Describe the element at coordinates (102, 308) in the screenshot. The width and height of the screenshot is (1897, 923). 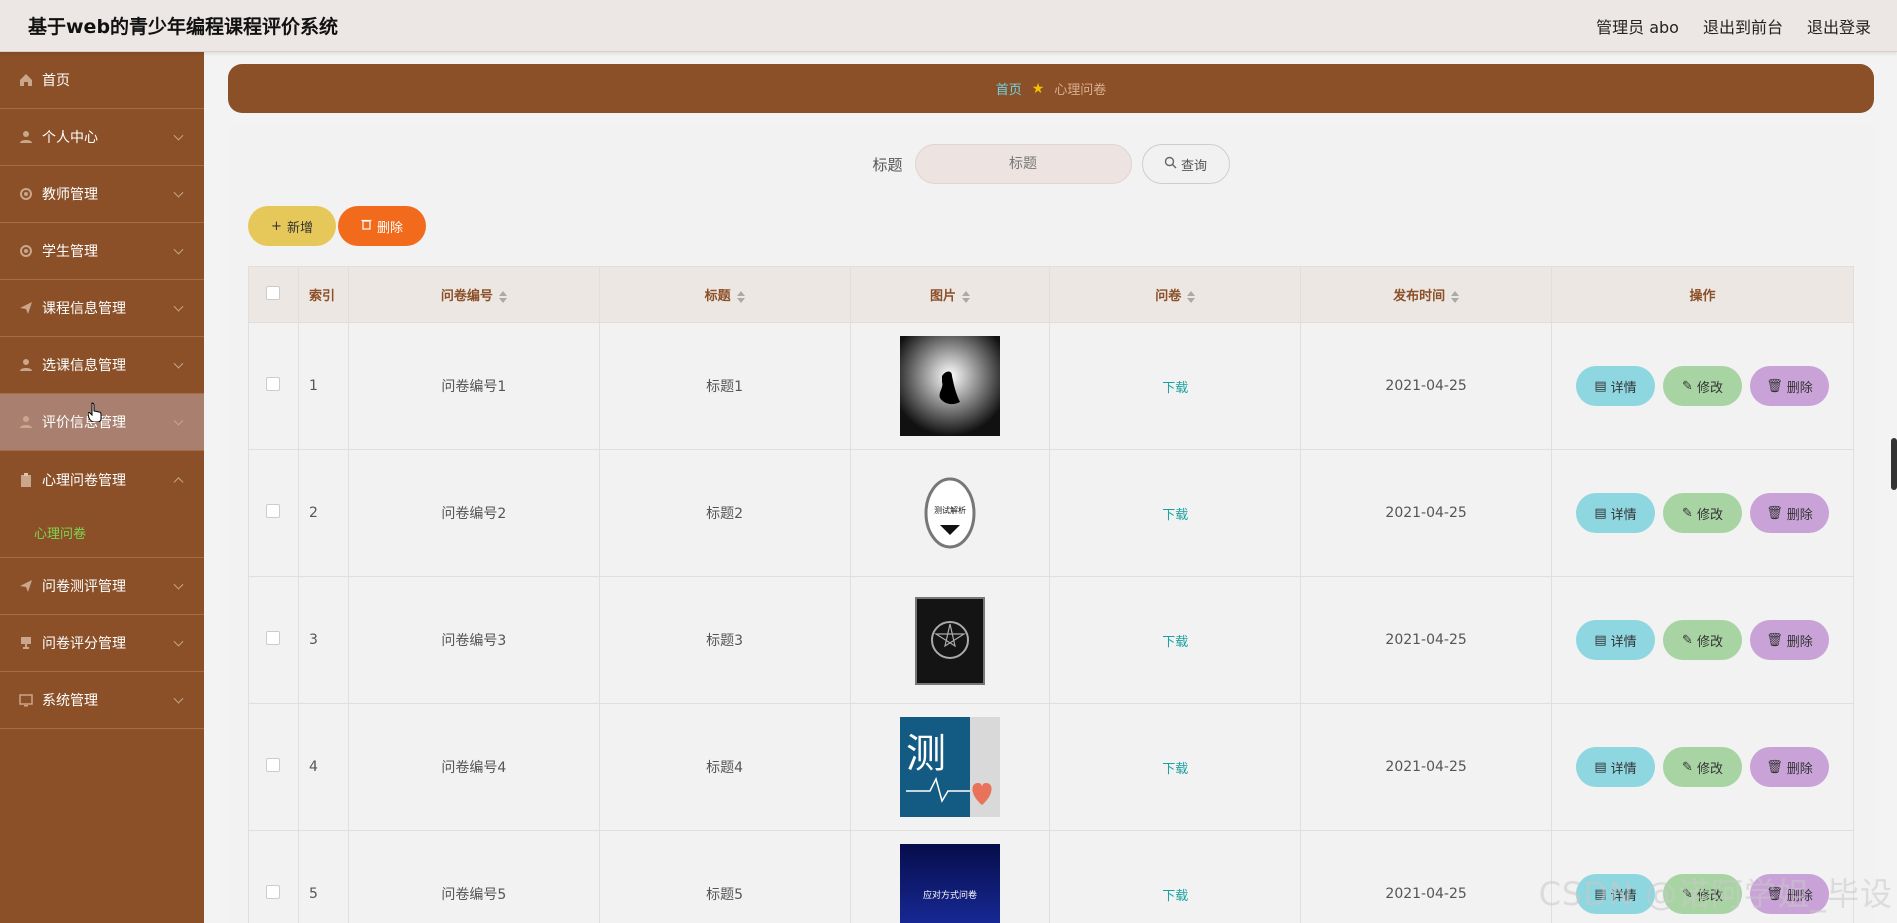
I see `sidebar-item-courses: 课程信息管理` at that location.